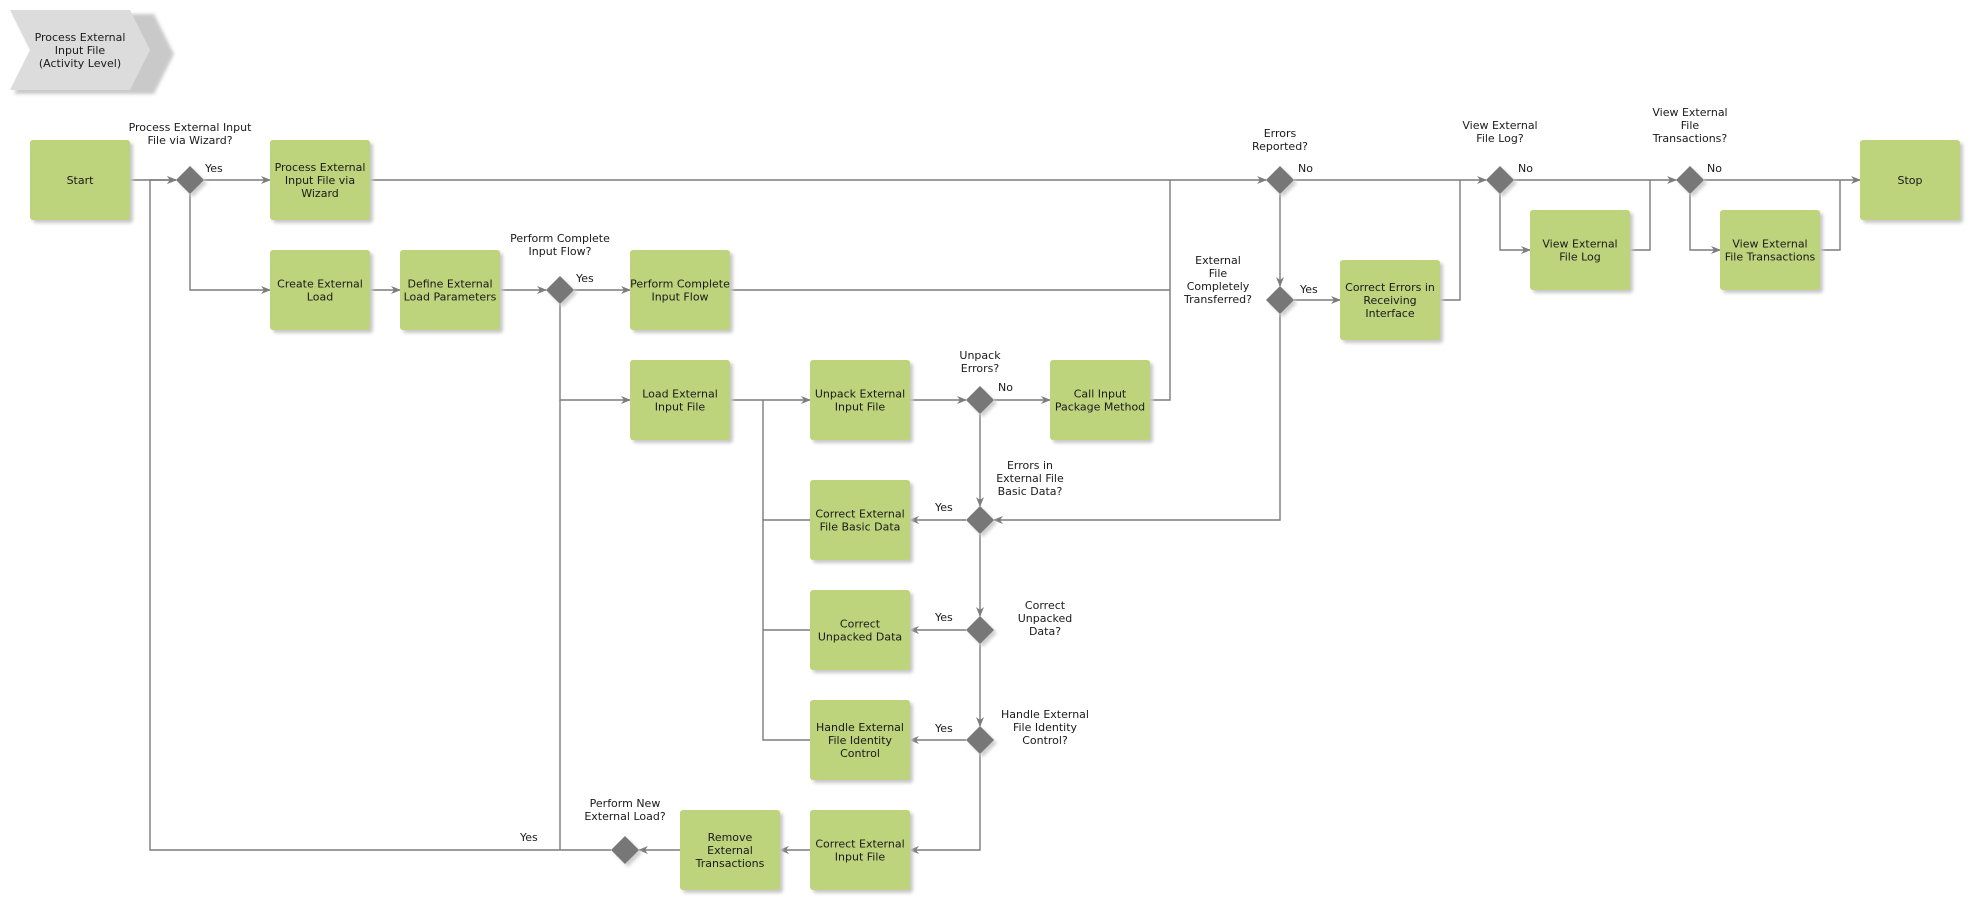 This screenshot has height=900, width=1970. What do you see at coordinates (861, 631) in the screenshot?
I see `task-correct-unpacked: Correct Unpacked Data` at bounding box center [861, 631].